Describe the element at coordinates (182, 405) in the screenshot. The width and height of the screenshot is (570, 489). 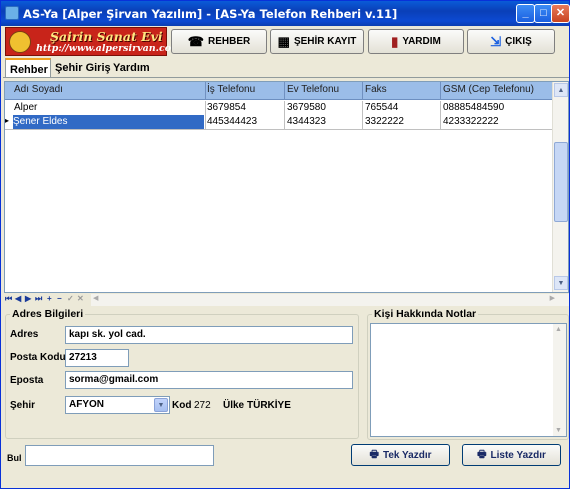
I see `kod-label: Kod` at that location.